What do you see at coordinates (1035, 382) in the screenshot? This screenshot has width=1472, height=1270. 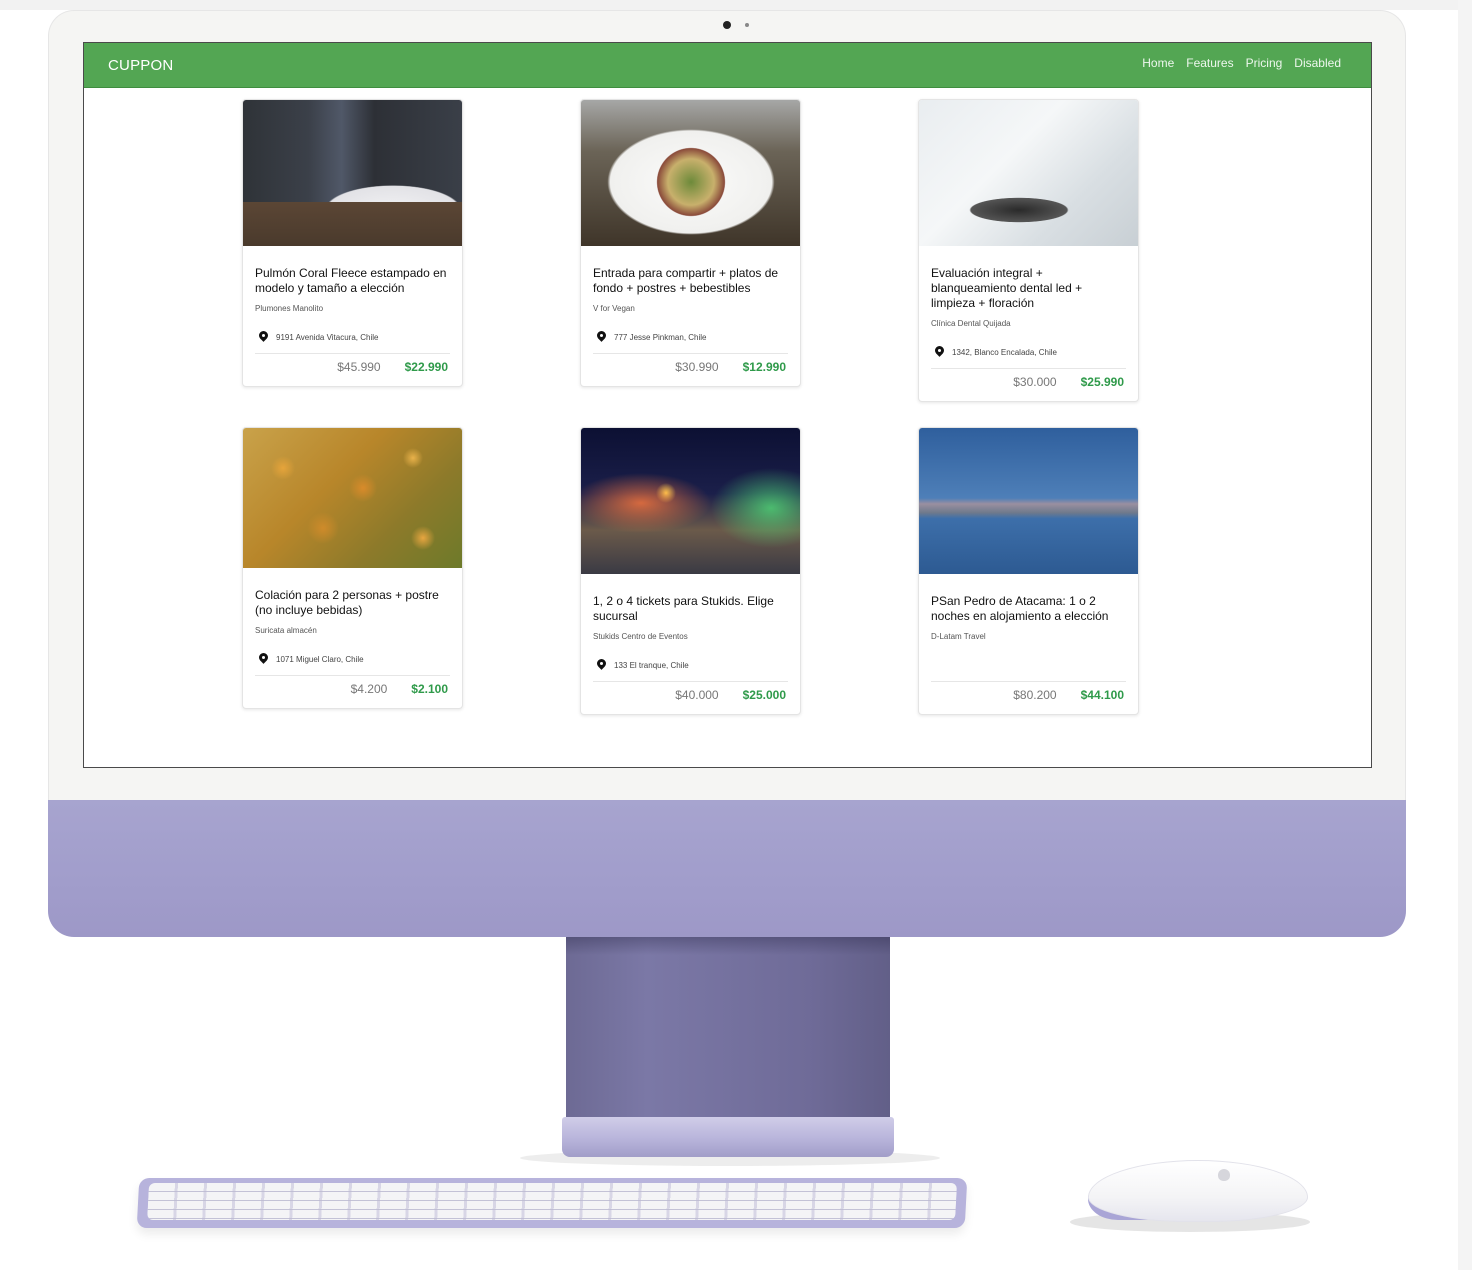 I see `original-price: $30.000` at bounding box center [1035, 382].